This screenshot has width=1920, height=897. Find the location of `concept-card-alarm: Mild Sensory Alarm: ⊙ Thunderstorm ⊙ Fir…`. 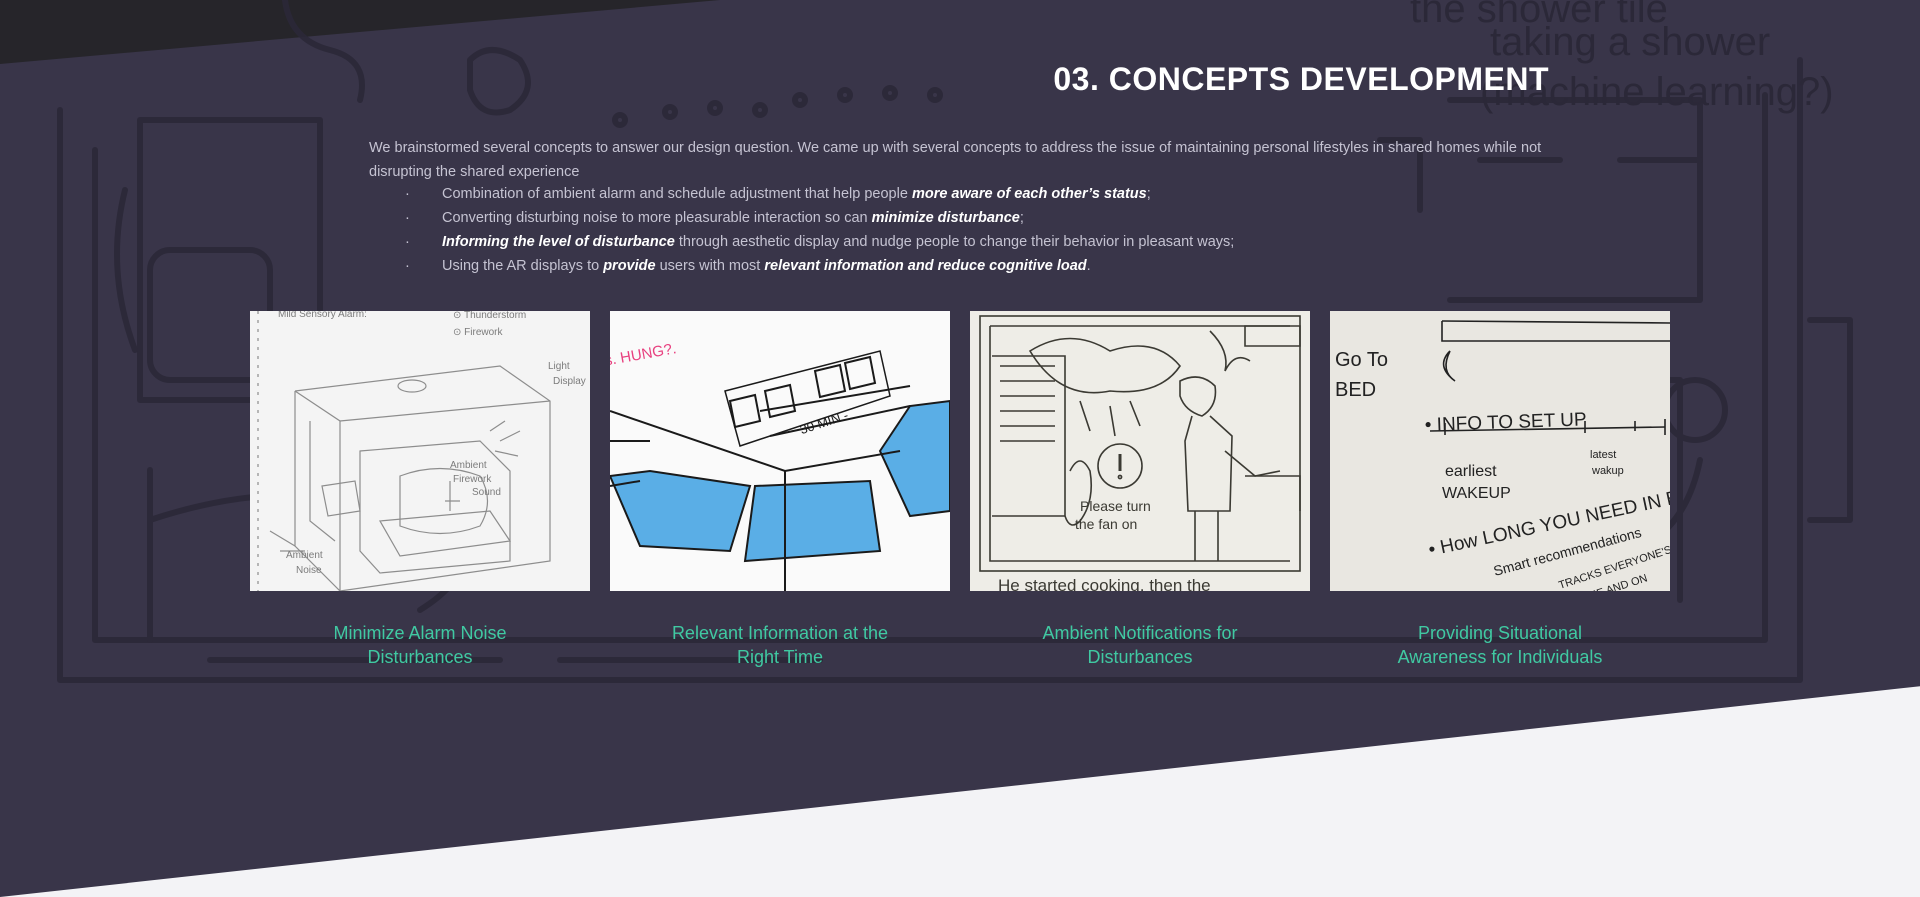

concept-card-alarm: Mild Sensory Alarm: ⊙ Thunderstorm ⊙ Fir… is located at coordinates (420, 490).